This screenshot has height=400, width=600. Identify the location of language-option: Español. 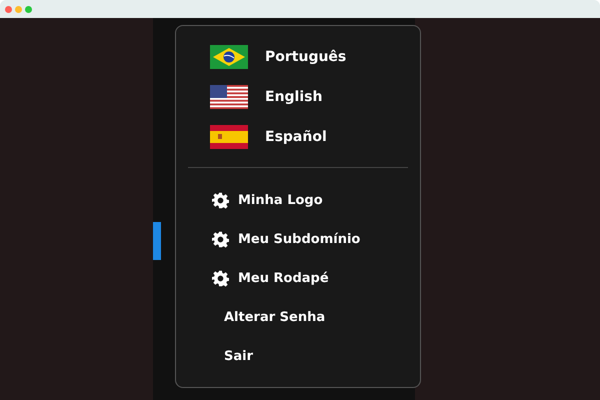
(315, 136).